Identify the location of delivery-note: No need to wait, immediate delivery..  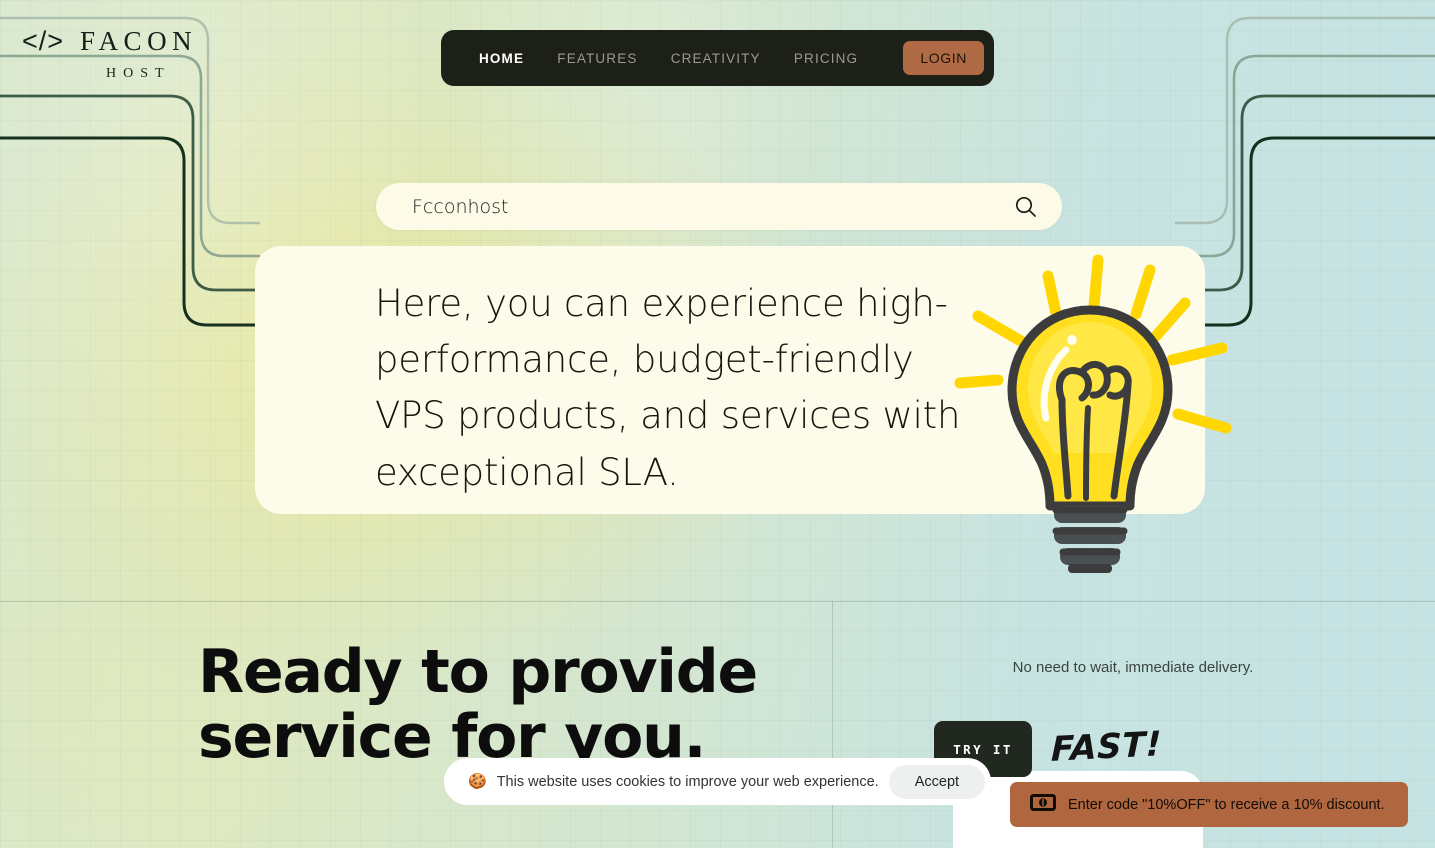
(1133, 667).